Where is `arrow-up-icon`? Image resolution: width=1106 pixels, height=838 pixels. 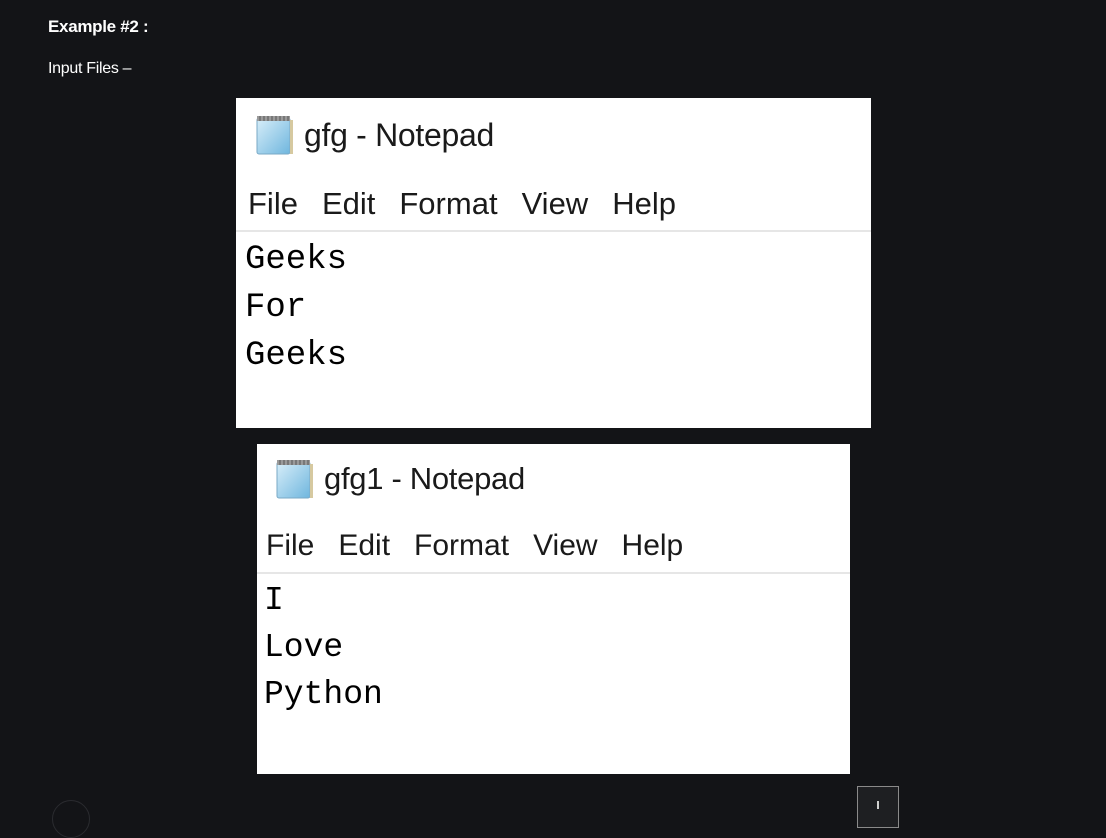
arrow-up-icon is located at coordinates (878, 805).